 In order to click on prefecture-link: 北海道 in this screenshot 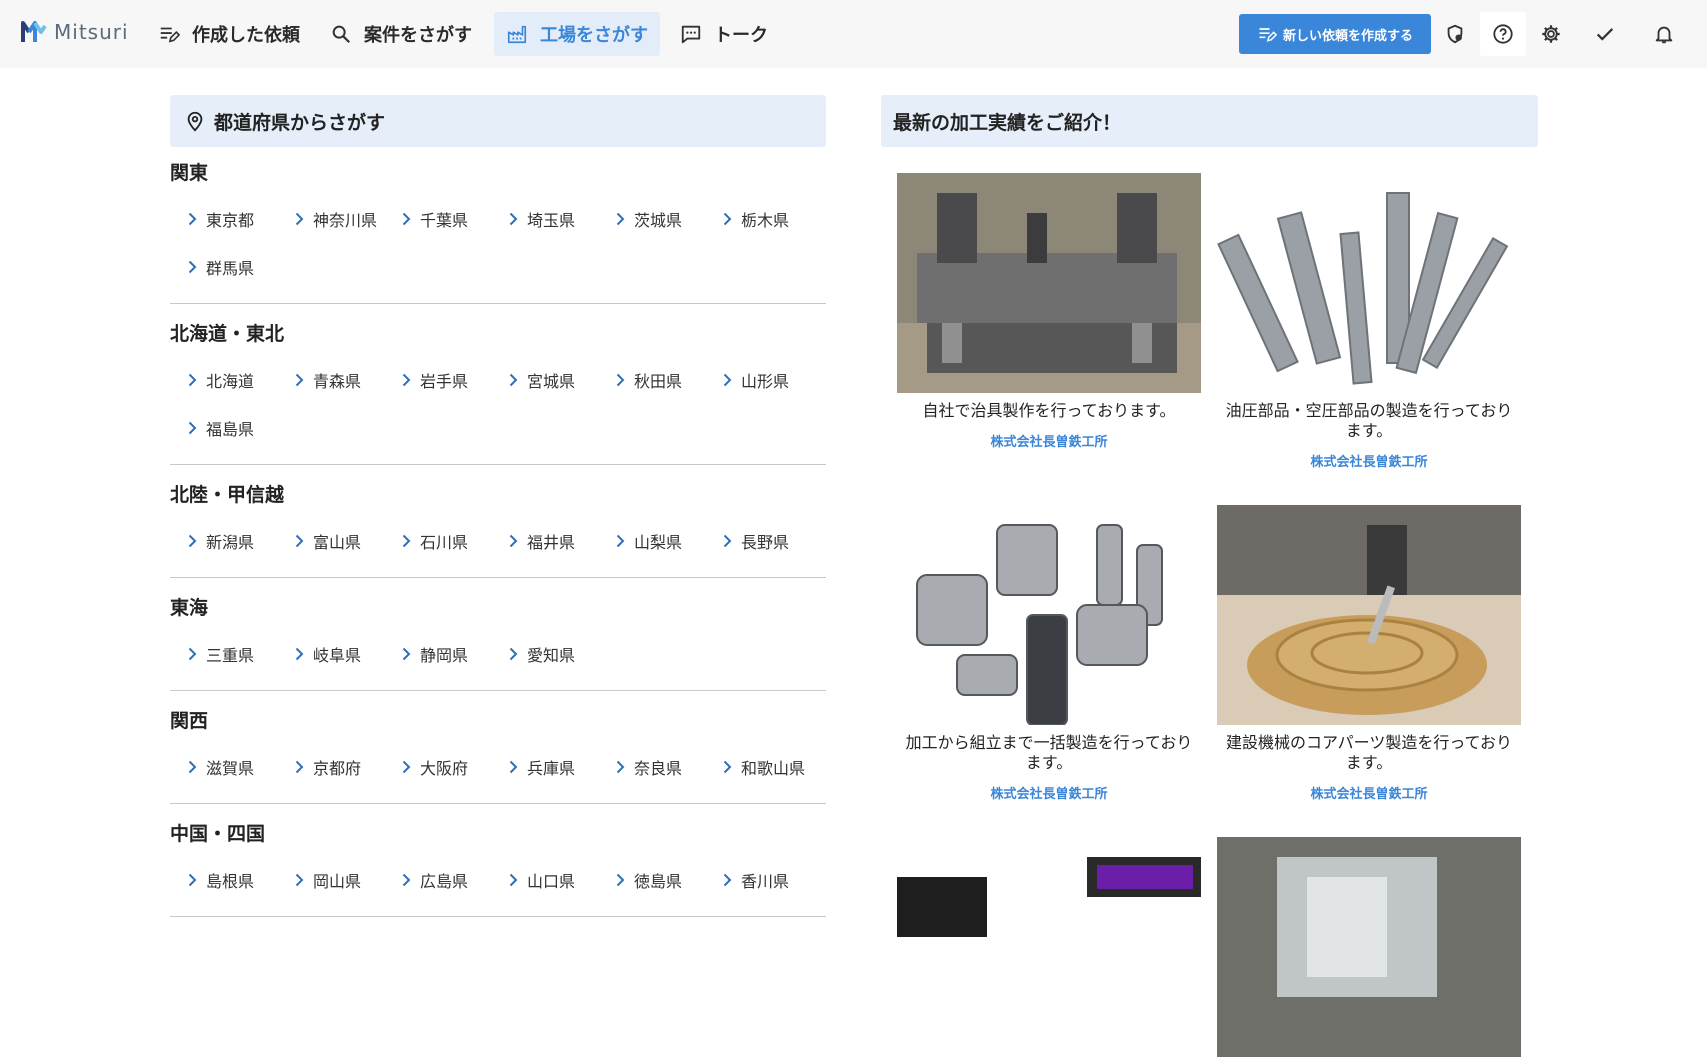, I will do `click(237, 380)`.